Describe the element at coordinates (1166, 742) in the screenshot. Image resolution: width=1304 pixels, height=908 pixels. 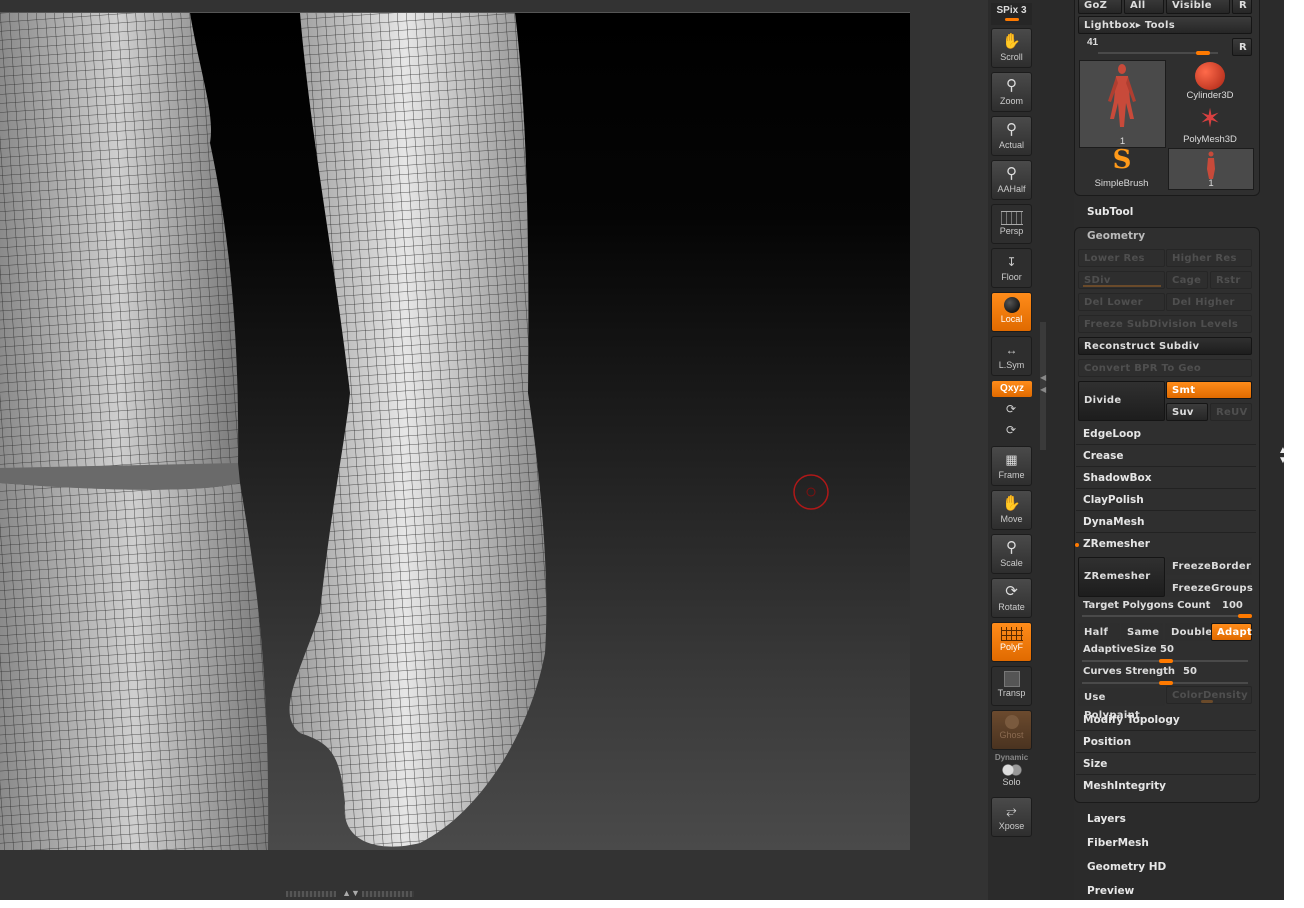
I see `position-section: Position` at that location.